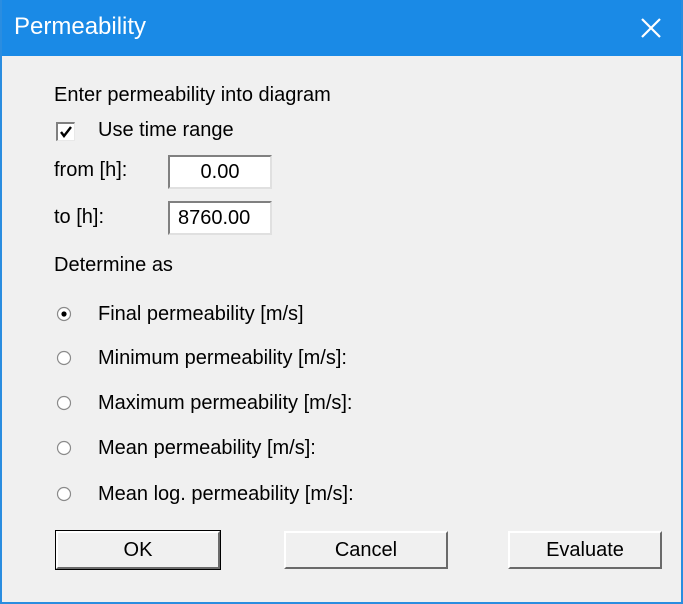 This screenshot has width=683, height=604. What do you see at coordinates (225, 403) in the screenshot?
I see `option-label-maximum: Maximum permeability [m/s]:` at bounding box center [225, 403].